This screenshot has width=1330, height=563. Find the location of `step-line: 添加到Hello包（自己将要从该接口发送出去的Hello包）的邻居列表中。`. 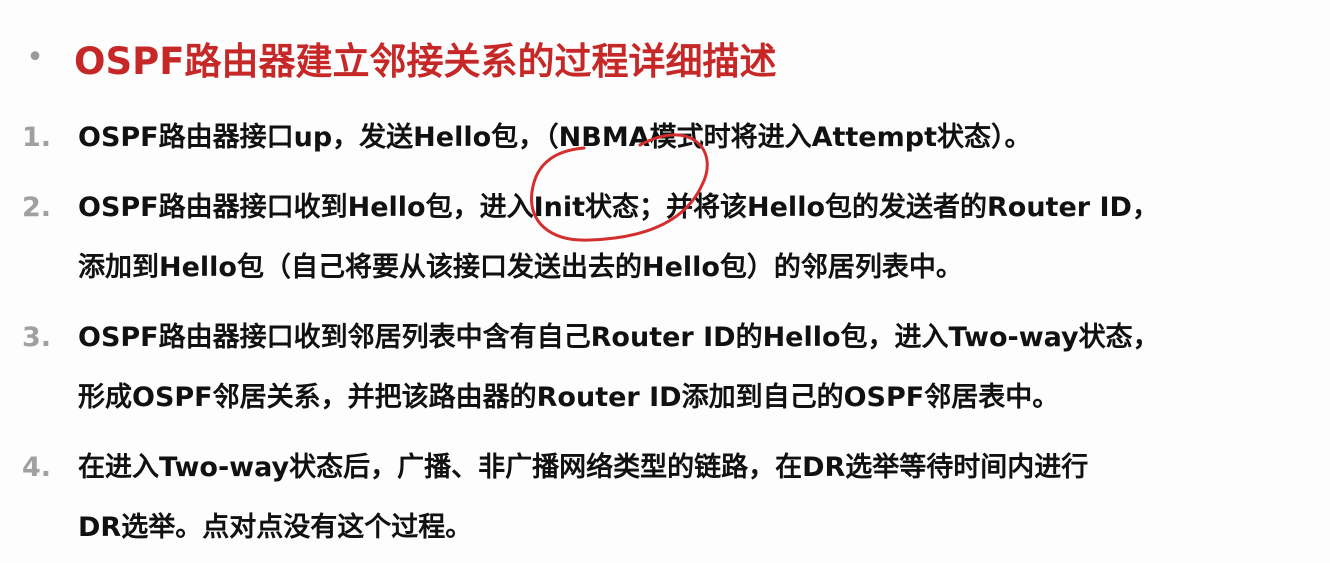

step-line: 添加到Hello包（自己将要从该接口发送出去的Hello包）的邻居列表中。 is located at coordinates (520, 267).